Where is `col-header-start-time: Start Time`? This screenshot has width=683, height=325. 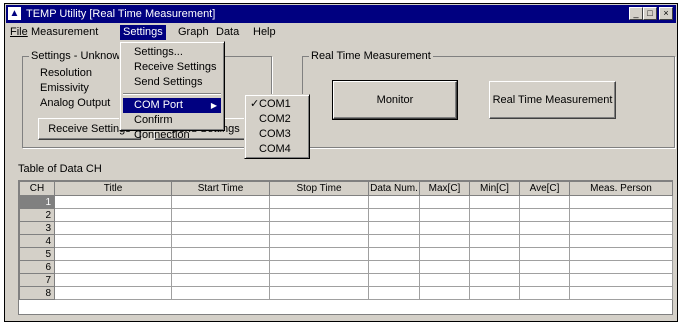 col-header-start-time: Start Time is located at coordinates (220, 188).